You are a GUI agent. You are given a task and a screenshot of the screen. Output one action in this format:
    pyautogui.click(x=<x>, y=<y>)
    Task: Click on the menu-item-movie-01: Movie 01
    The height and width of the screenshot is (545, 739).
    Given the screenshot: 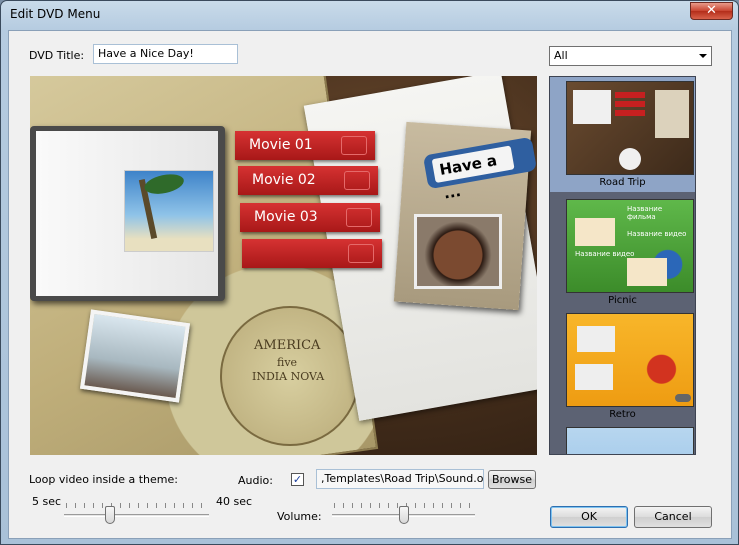 What is the action you would take?
    pyautogui.click(x=305, y=145)
    